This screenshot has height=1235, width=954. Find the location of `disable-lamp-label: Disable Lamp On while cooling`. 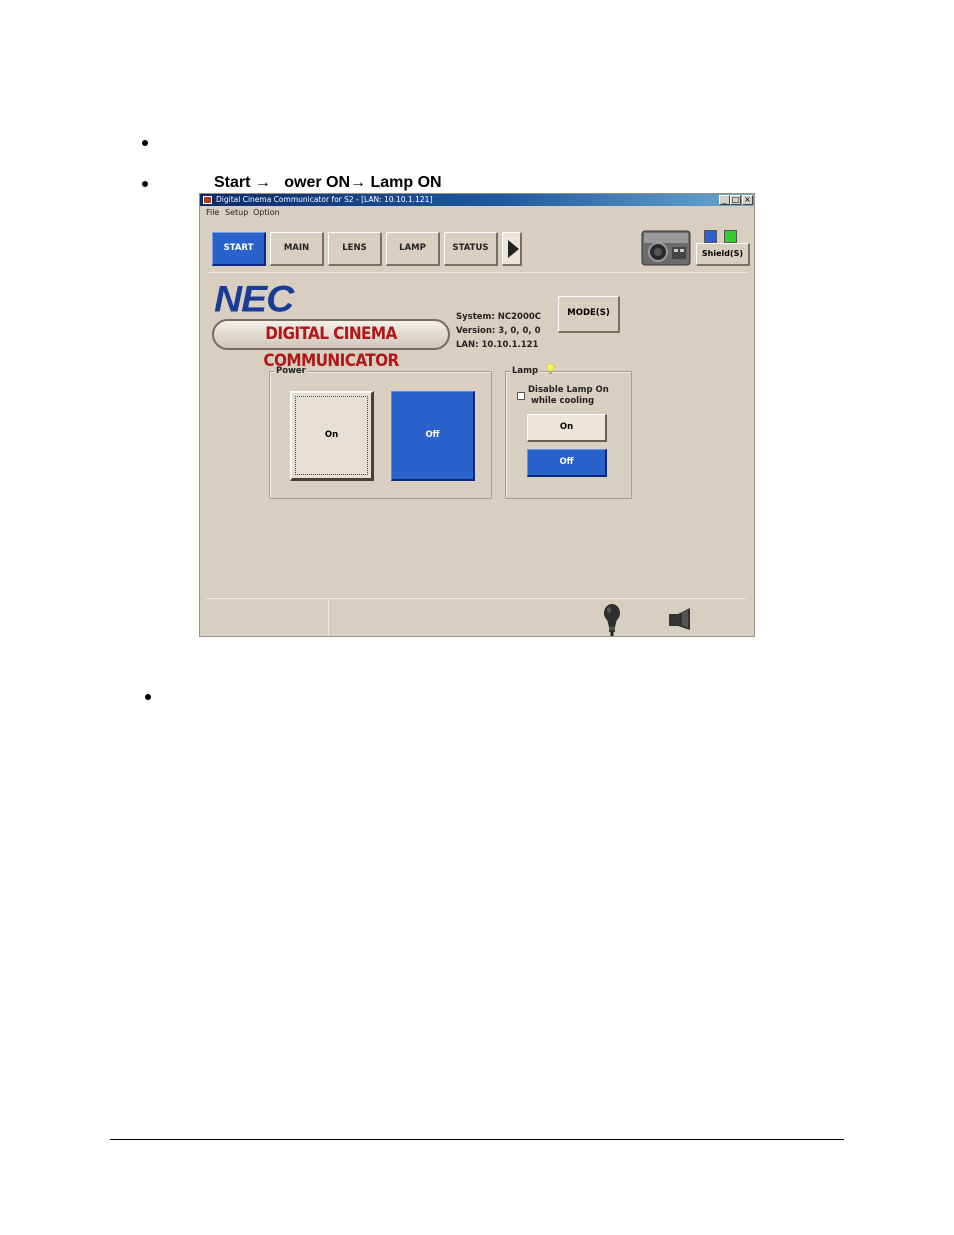

disable-lamp-label: Disable Lamp On while cooling is located at coordinates (568, 396).